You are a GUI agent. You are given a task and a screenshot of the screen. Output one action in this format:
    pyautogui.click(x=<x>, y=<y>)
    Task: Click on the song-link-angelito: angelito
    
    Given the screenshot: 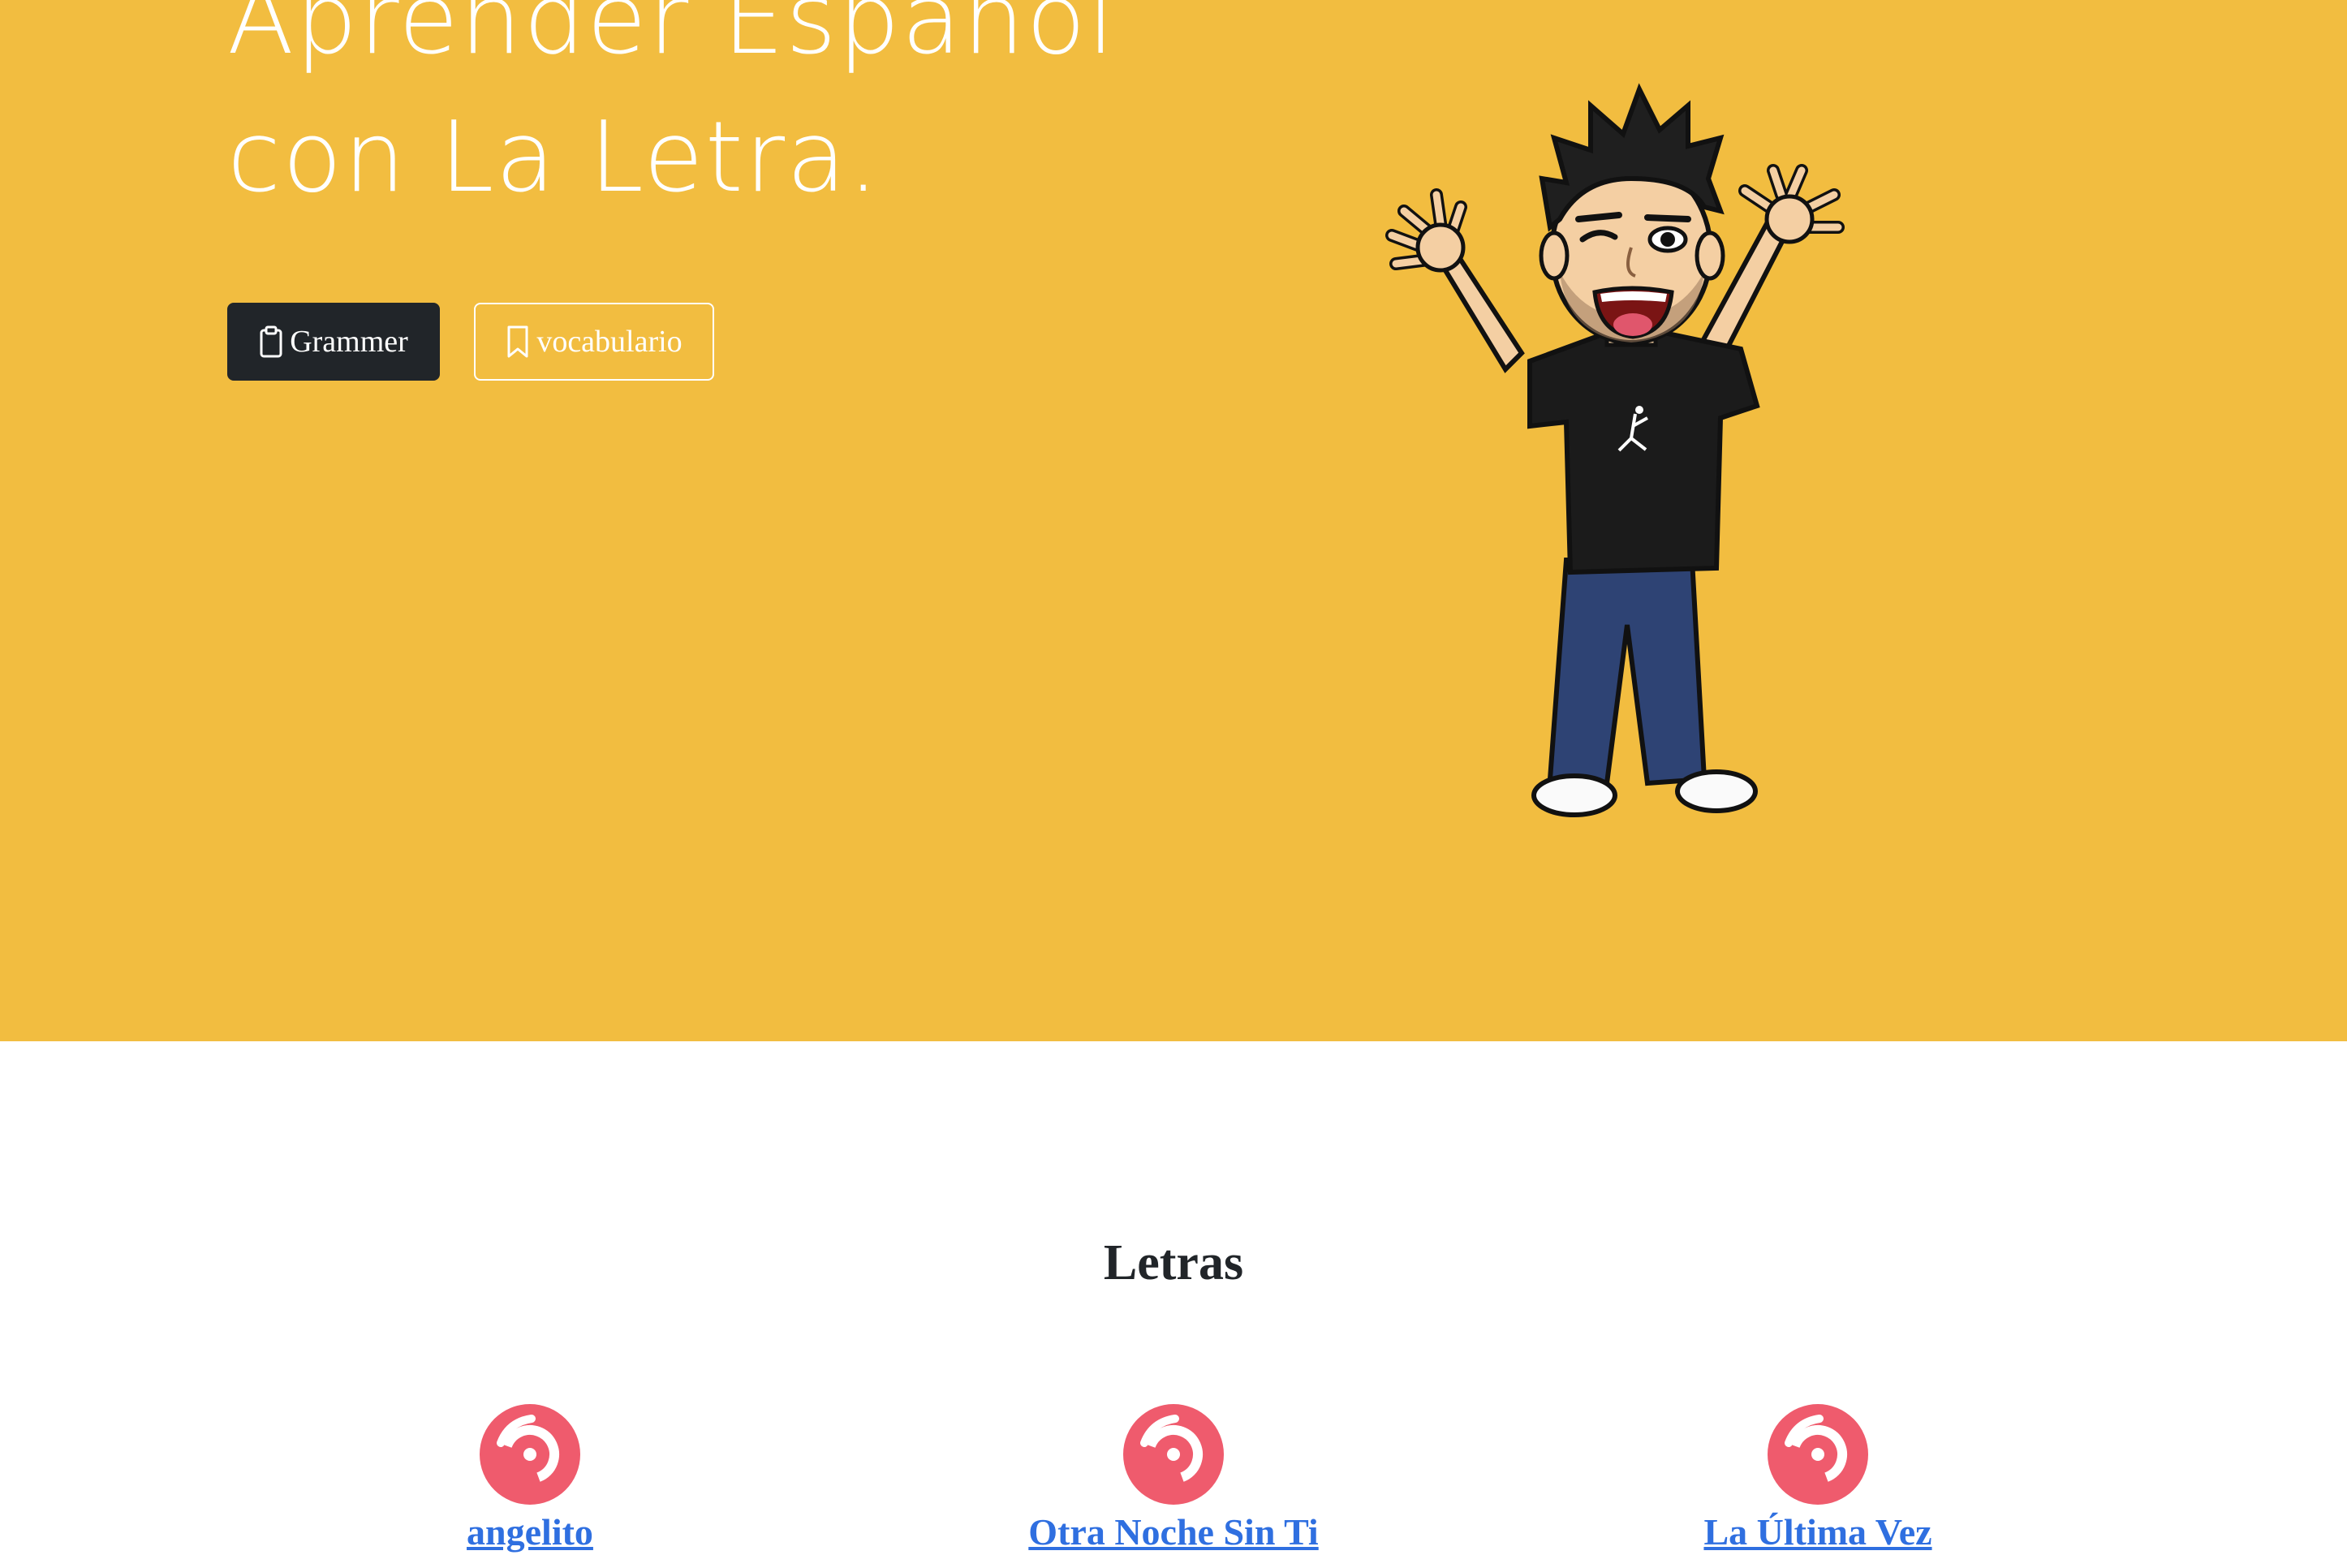 What is the action you would take?
    pyautogui.click(x=530, y=1533)
    